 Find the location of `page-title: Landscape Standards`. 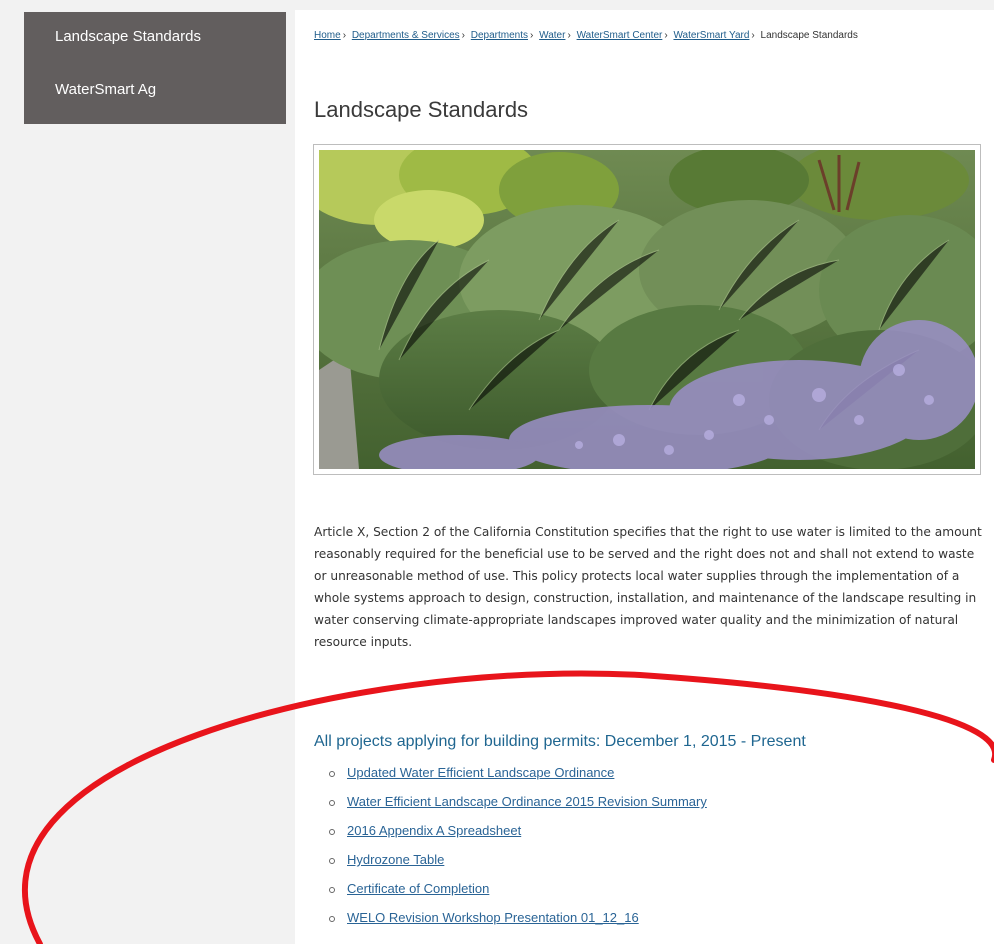

page-title: Landscape Standards is located at coordinates (421, 109).